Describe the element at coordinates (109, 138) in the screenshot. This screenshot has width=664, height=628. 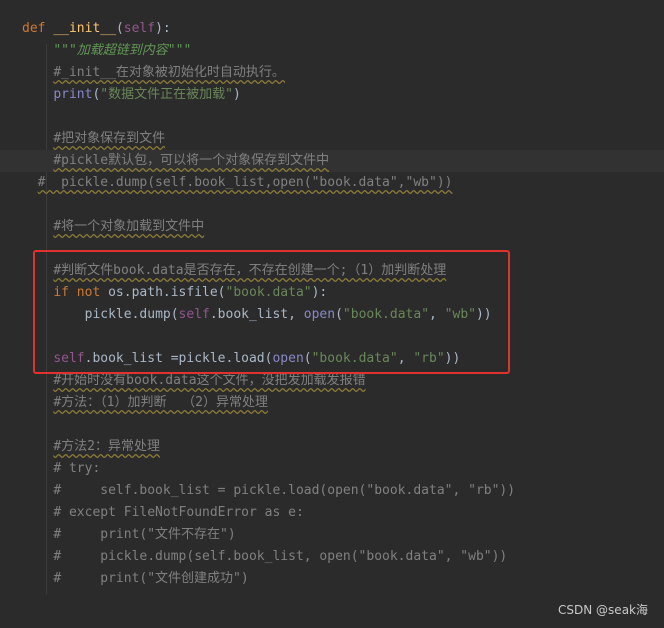
I see `code-token: #把对象保存到文件` at that location.